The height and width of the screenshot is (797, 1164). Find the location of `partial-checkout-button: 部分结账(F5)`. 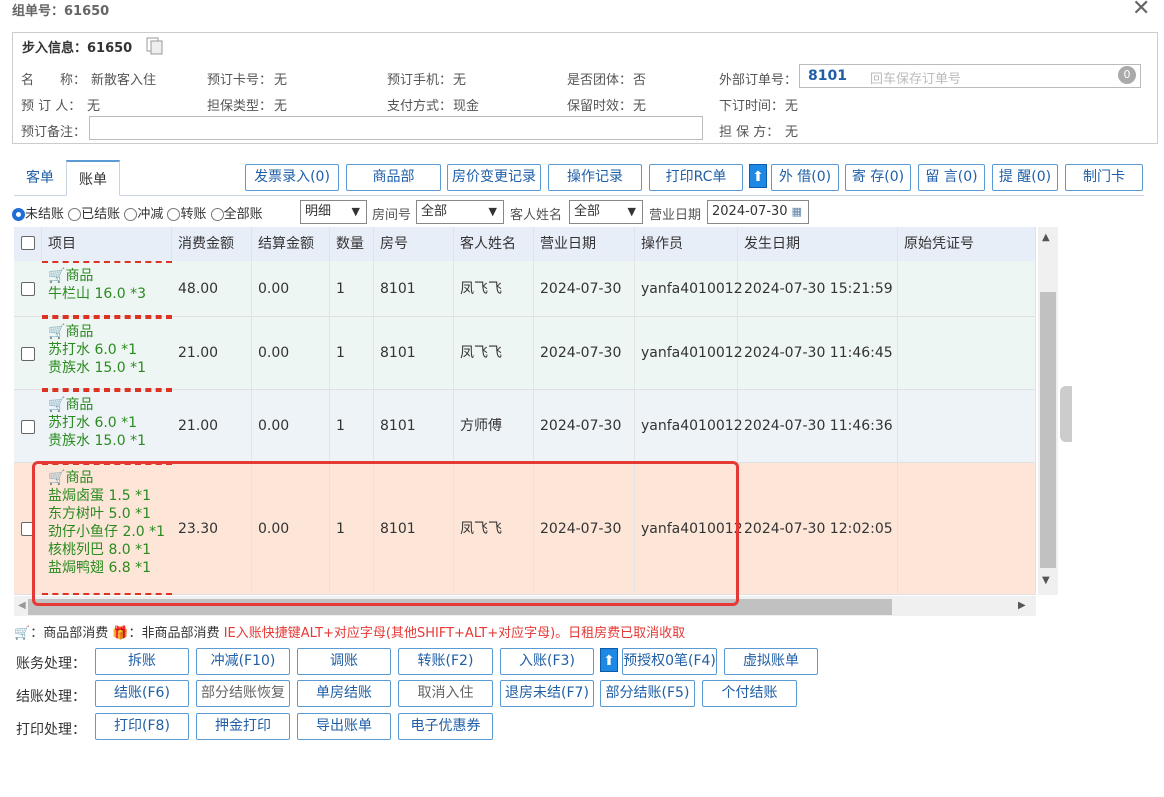

partial-checkout-button: 部分结账(F5) is located at coordinates (647, 693).